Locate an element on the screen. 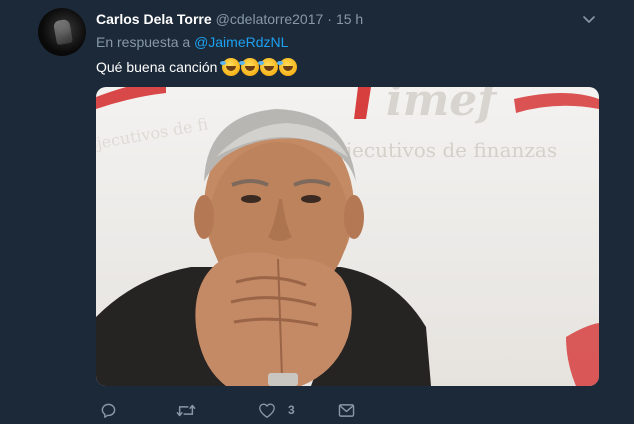 The height and width of the screenshot is (424, 634). banner-side-text: ejecutivos de fi is located at coordinates (153, 134).